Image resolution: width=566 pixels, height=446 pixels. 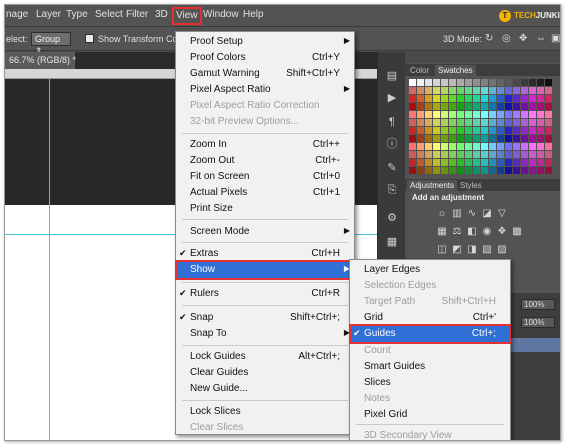 What do you see at coordinates (265, 90) in the screenshot?
I see `menu-item-pixel-aspect-ratio: Pixel Aspect Ratio ▶` at bounding box center [265, 90].